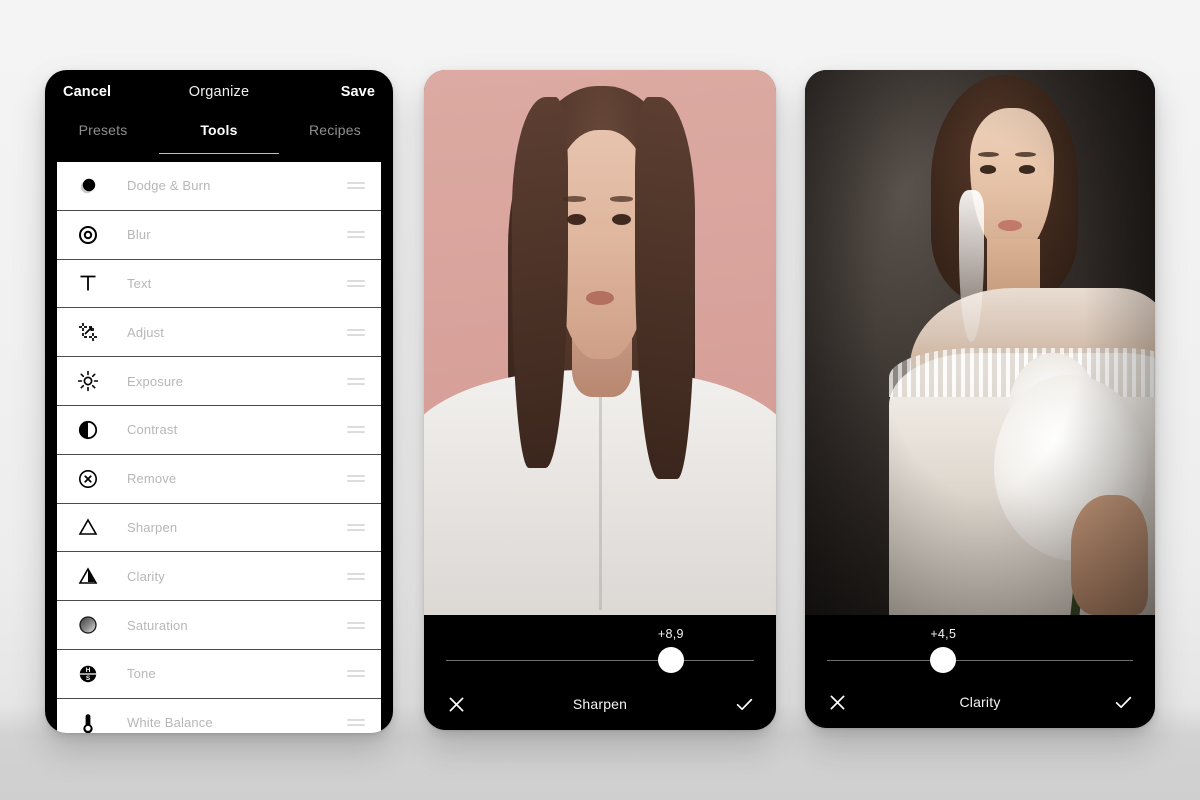 The width and height of the screenshot is (1200, 800). I want to click on adjustment-bar: +8,9 Sharpen, so click(600, 672).